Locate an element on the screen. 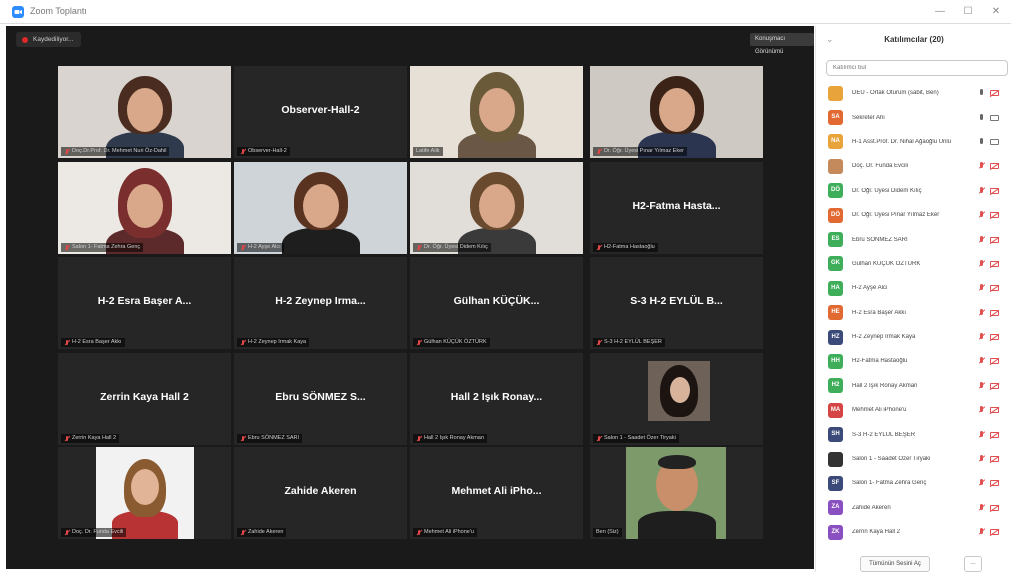  tile-label-text: Gülhan KÜÇÜK ÖZTÜRK is located at coordinates (455, 342).